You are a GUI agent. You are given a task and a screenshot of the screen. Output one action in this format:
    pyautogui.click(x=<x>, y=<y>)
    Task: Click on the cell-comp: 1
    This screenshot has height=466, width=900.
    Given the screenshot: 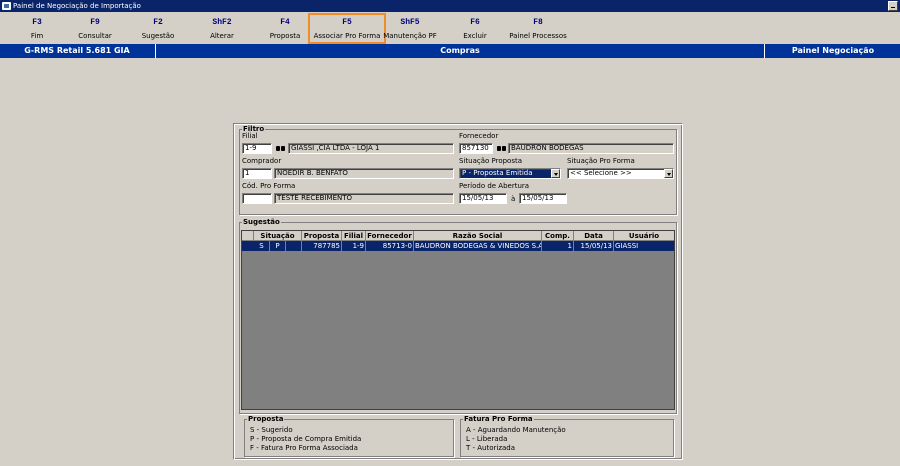 What is the action you would take?
    pyautogui.click(x=558, y=246)
    